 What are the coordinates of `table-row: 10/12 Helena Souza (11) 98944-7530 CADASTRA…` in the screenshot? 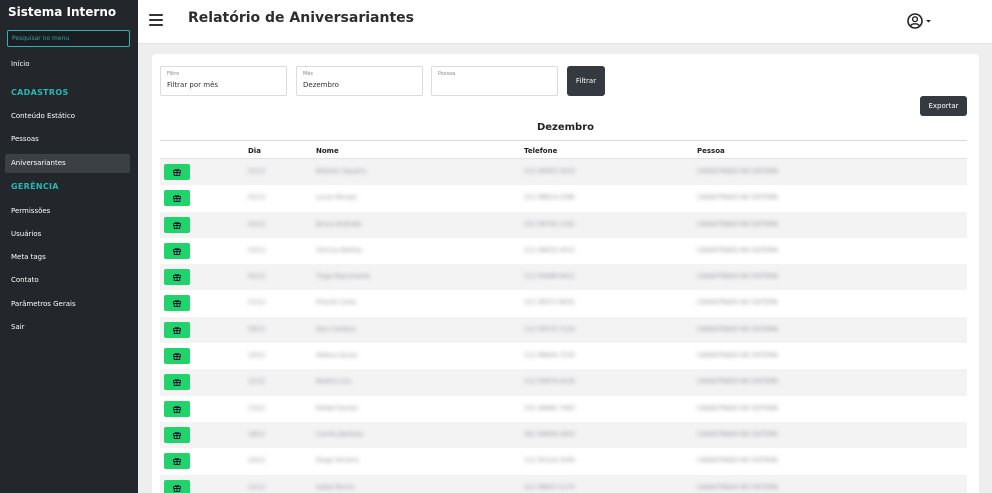 It's located at (563, 356).